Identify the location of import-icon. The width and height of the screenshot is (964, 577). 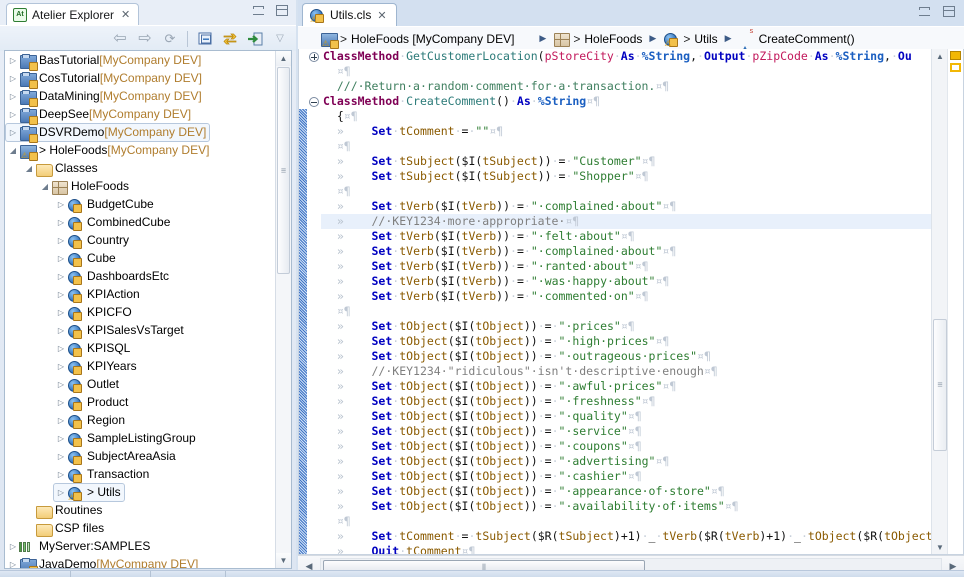
(255, 38).